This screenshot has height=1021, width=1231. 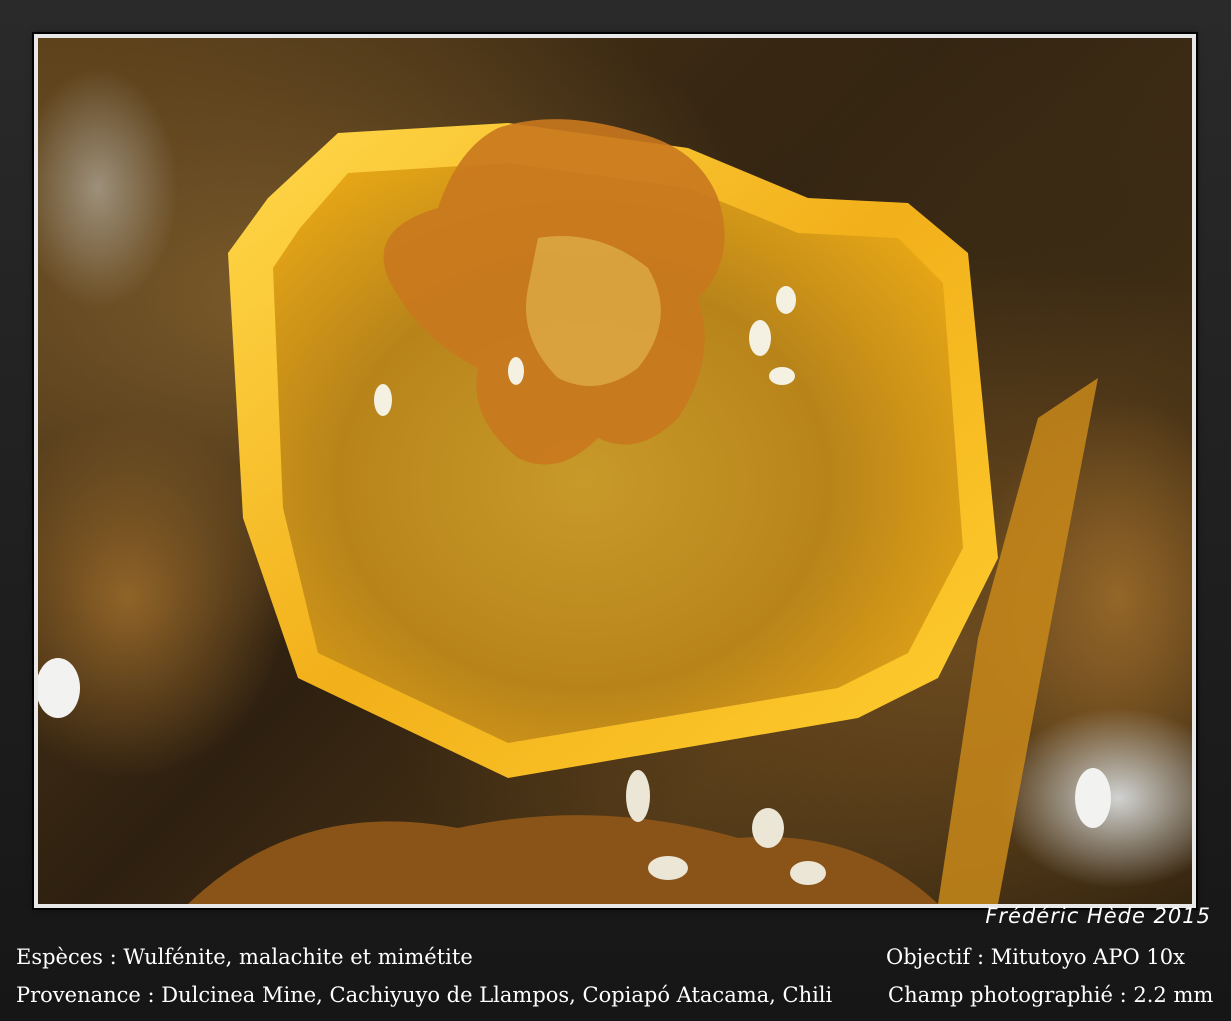 I want to click on blurred-white-top-left, so click(x=108, y=188).